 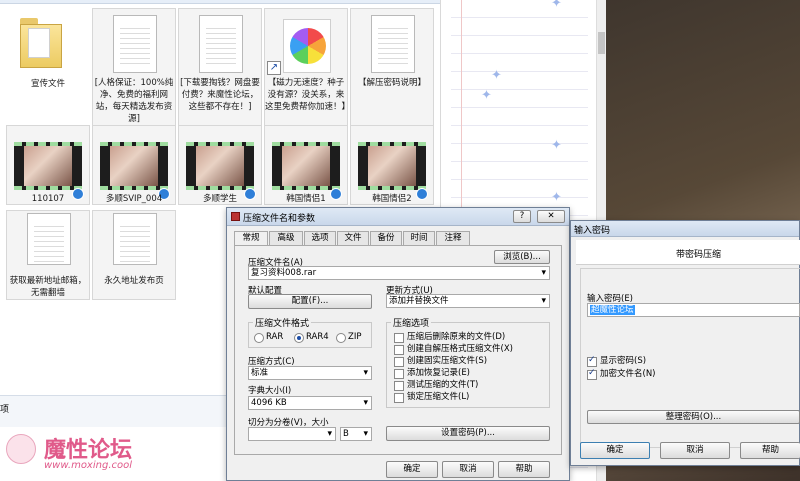 What do you see at coordinates (21, 449) in the screenshot?
I see `mascot-icon` at bounding box center [21, 449].